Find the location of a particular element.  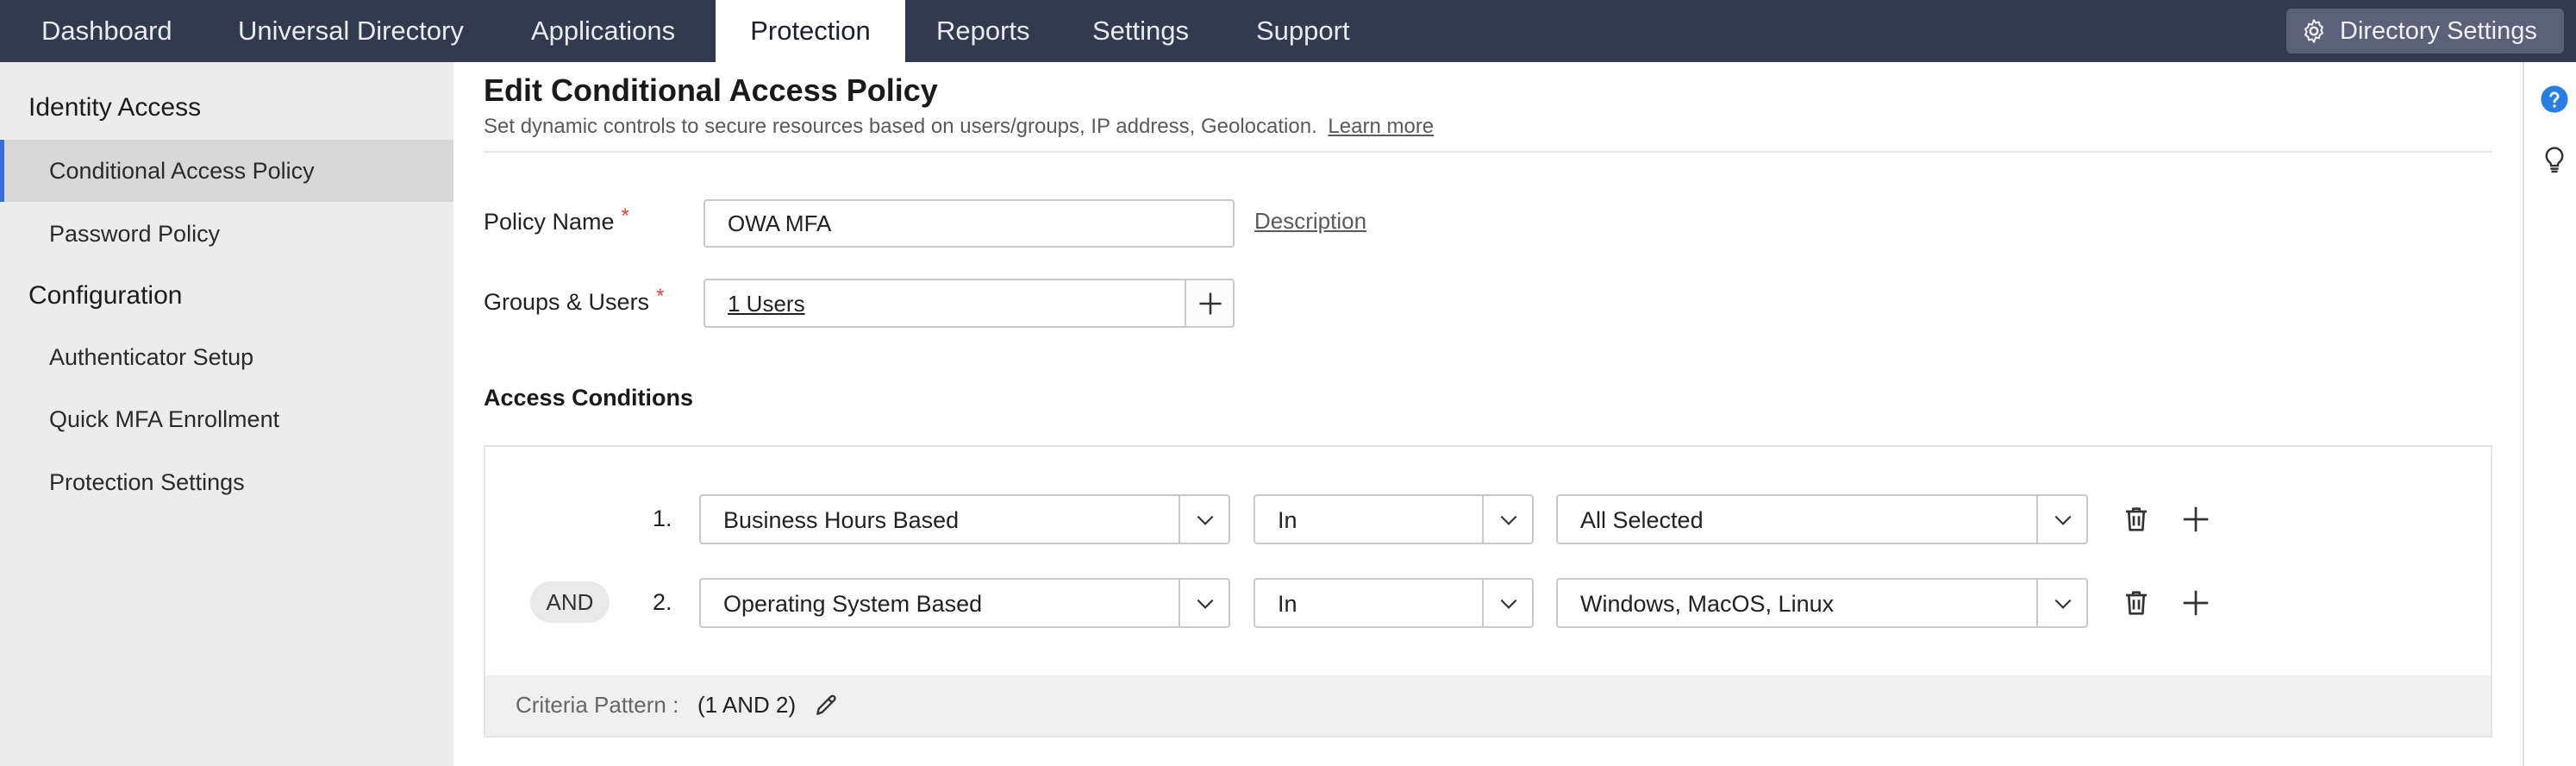

nav-dashboard: Dashboard is located at coordinates (106, 31).